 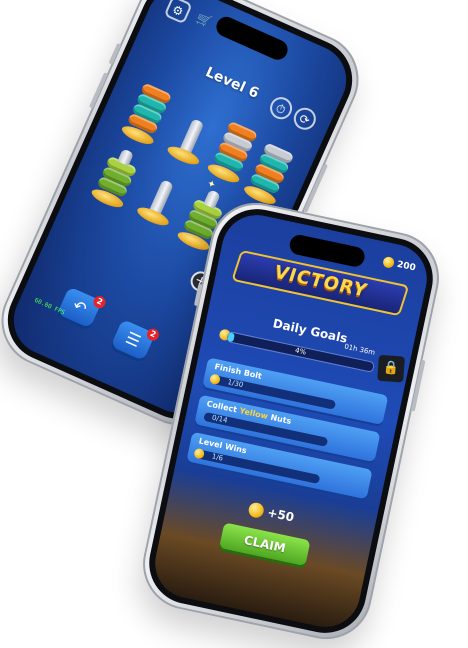 What do you see at coordinates (235, 384) in the screenshot?
I see `goal-count: 1/30` at bounding box center [235, 384].